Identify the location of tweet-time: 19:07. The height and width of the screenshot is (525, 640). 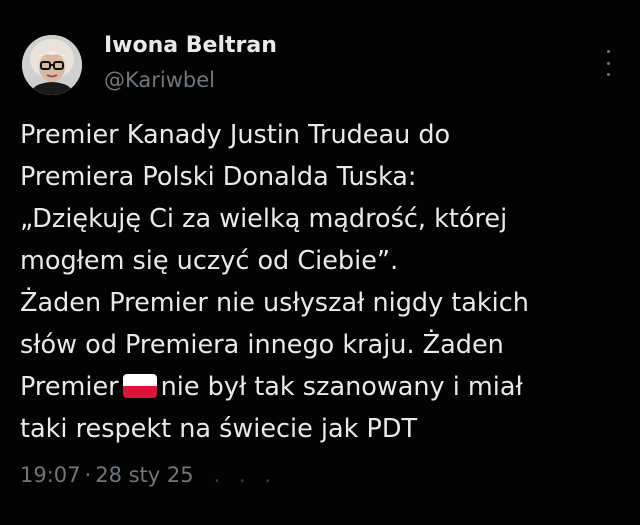
(50, 475).